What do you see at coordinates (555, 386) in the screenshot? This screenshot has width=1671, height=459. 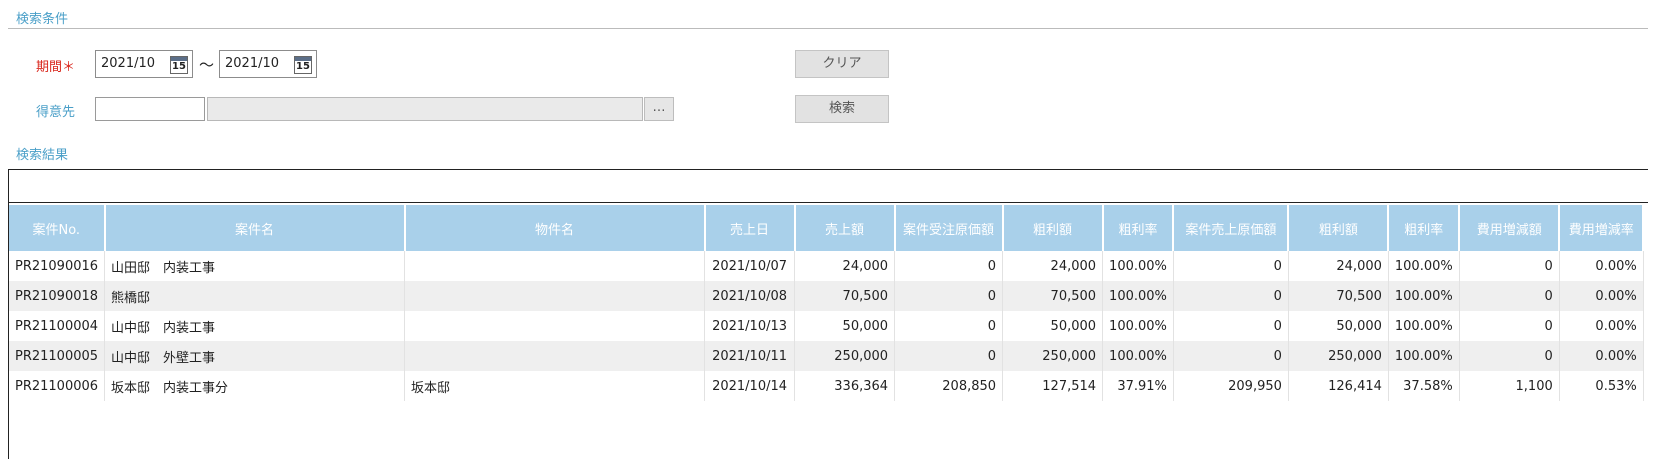 I see `cell-property-name: 坂本邸` at bounding box center [555, 386].